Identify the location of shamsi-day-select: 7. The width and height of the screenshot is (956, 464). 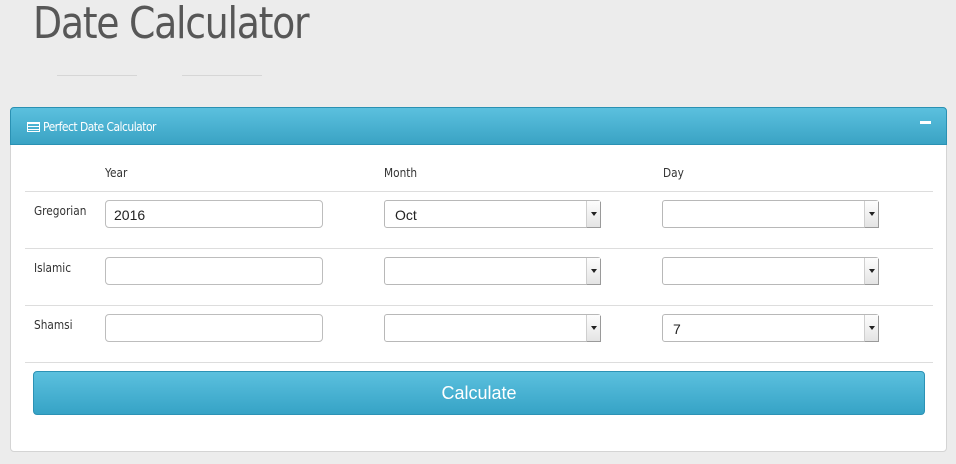
(770, 328).